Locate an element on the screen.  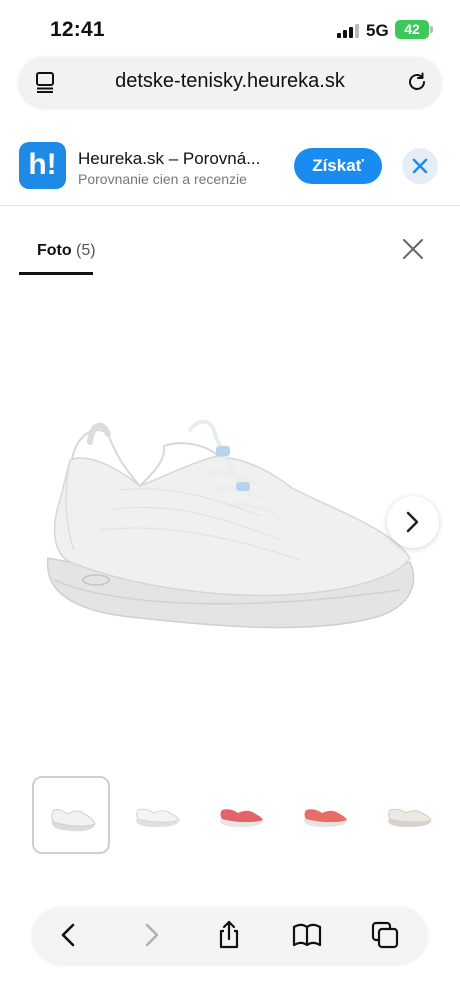
address-bar: detske-tenisky.heureka.sk is located at coordinates (230, 82).